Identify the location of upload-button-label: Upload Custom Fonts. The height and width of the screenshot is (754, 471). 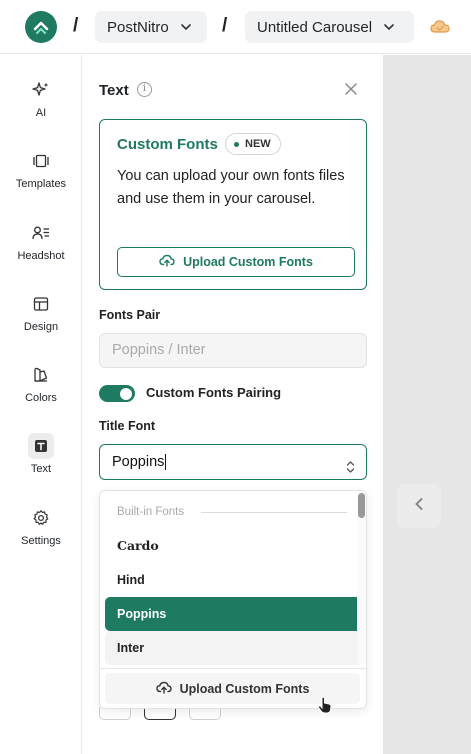
(248, 262).